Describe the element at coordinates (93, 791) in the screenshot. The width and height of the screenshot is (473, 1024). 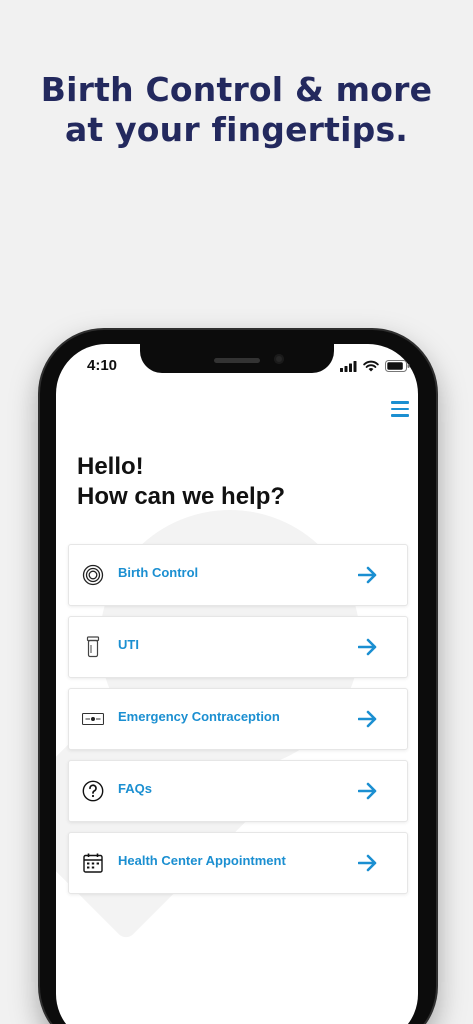
I see `question-icon` at that location.